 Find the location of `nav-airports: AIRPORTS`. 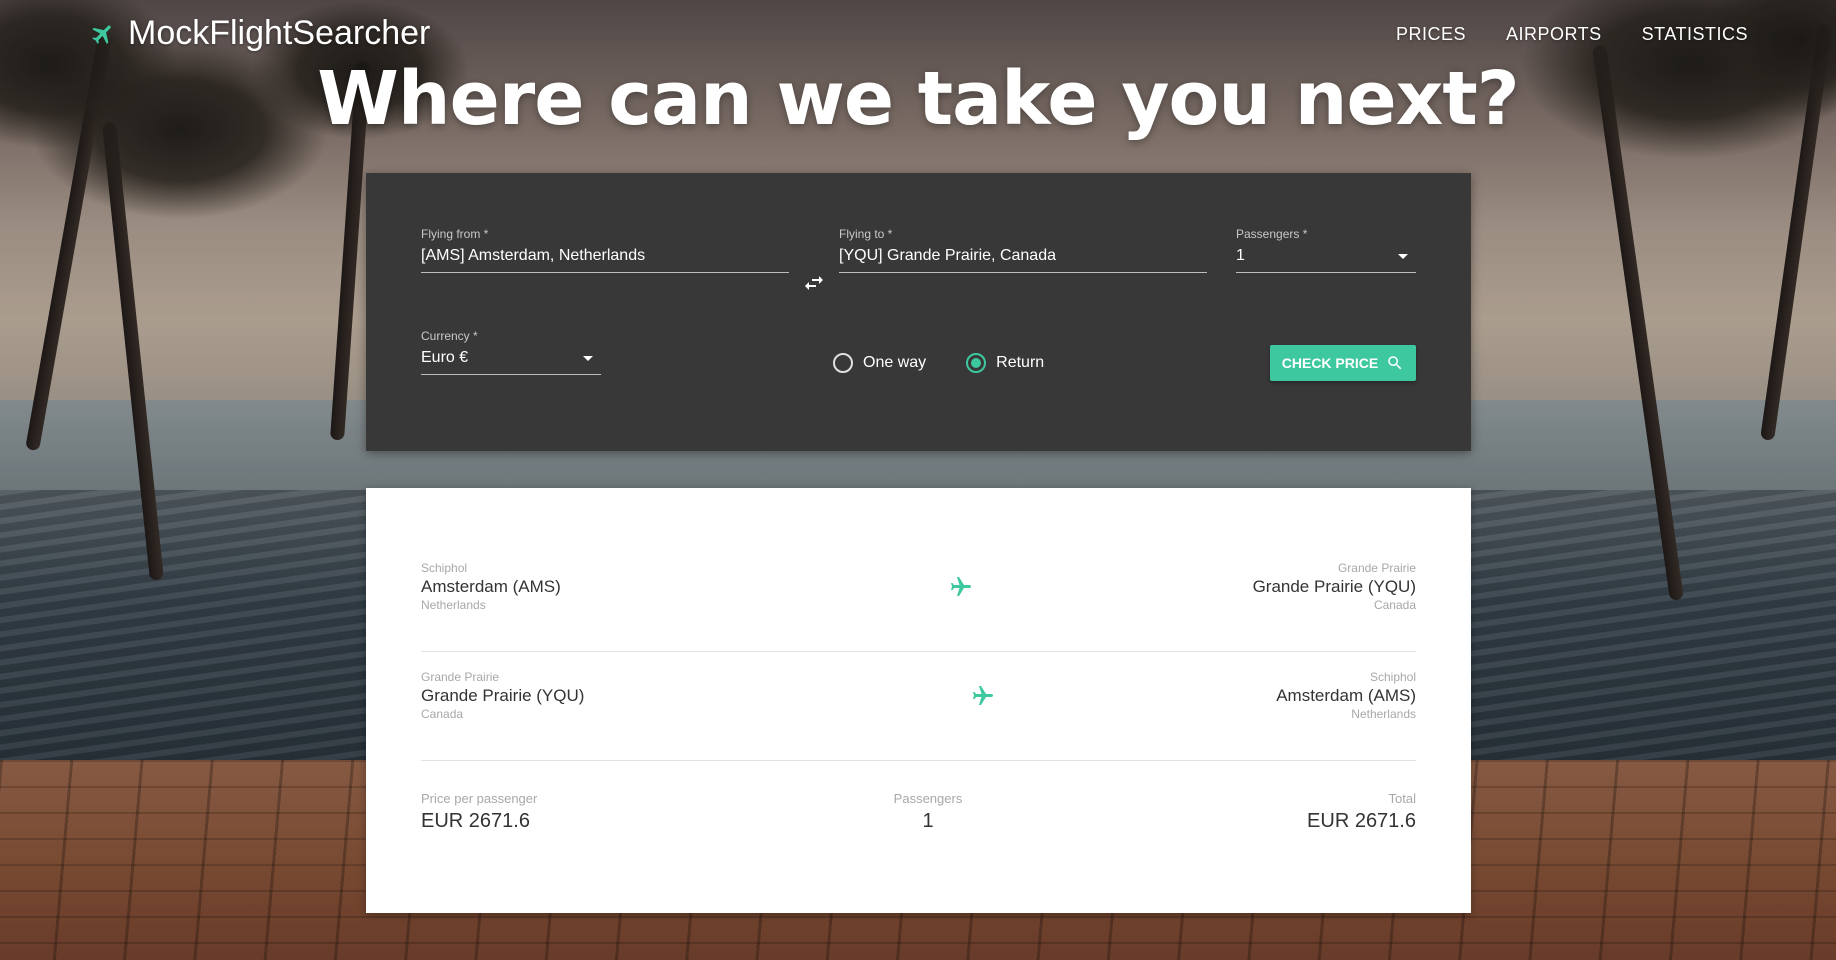

nav-airports: AIRPORTS is located at coordinates (1554, 34).